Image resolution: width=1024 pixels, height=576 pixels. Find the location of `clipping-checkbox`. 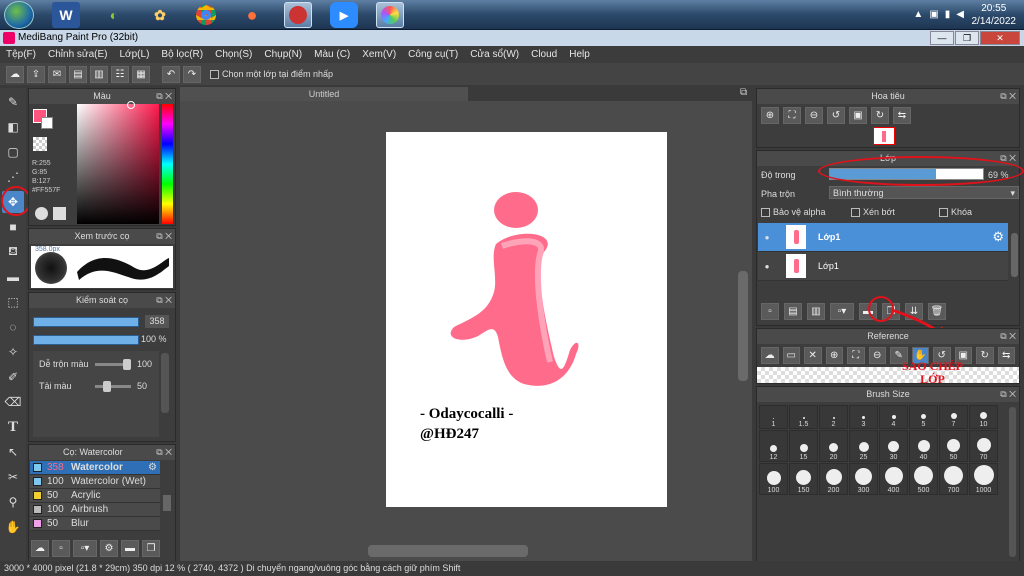

clipping-checkbox is located at coordinates (855, 213).